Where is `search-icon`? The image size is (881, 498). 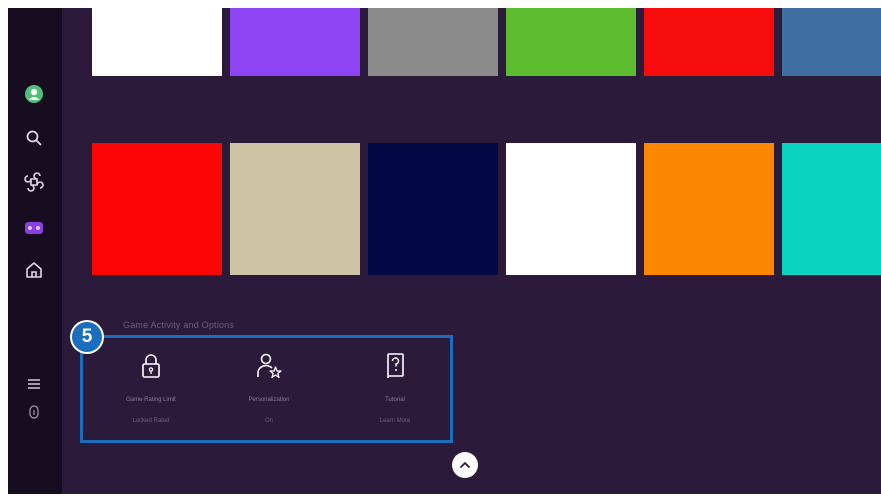 search-icon is located at coordinates (34, 138).